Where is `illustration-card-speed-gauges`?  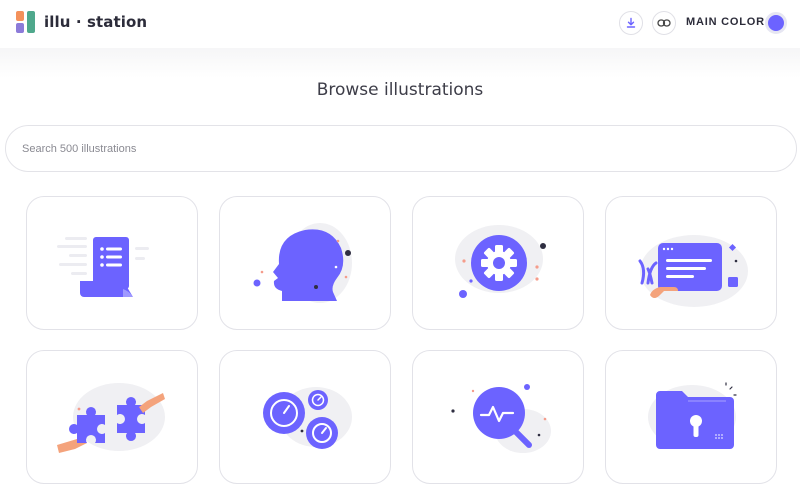 illustration-card-speed-gauges is located at coordinates (305, 417).